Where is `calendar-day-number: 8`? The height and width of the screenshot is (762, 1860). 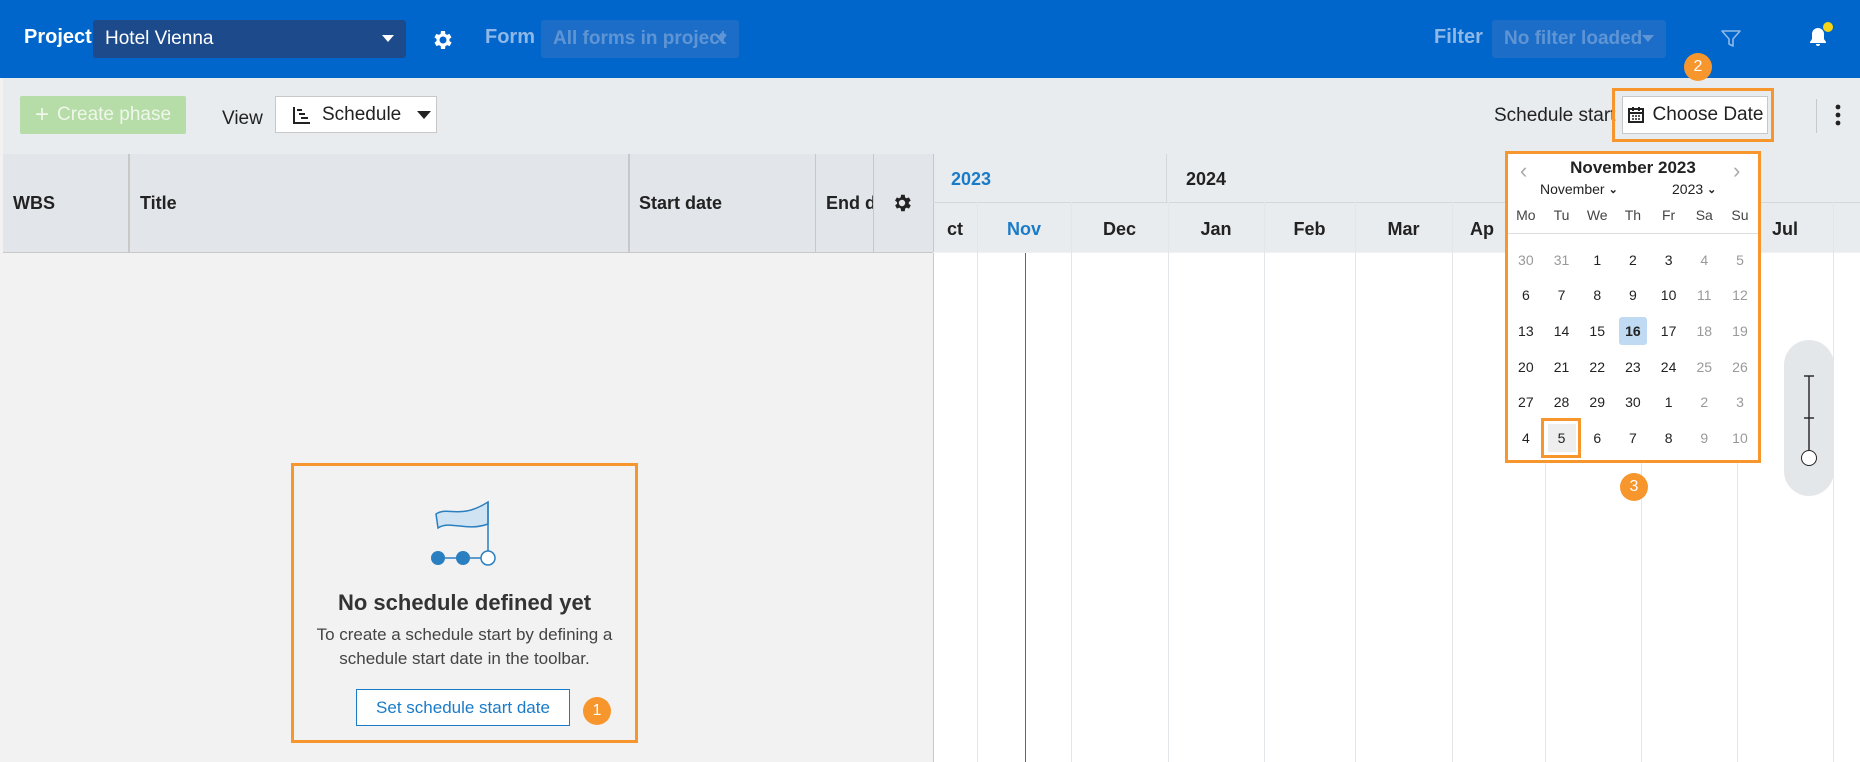 calendar-day-number: 8 is located at coordinates (1597, 295).